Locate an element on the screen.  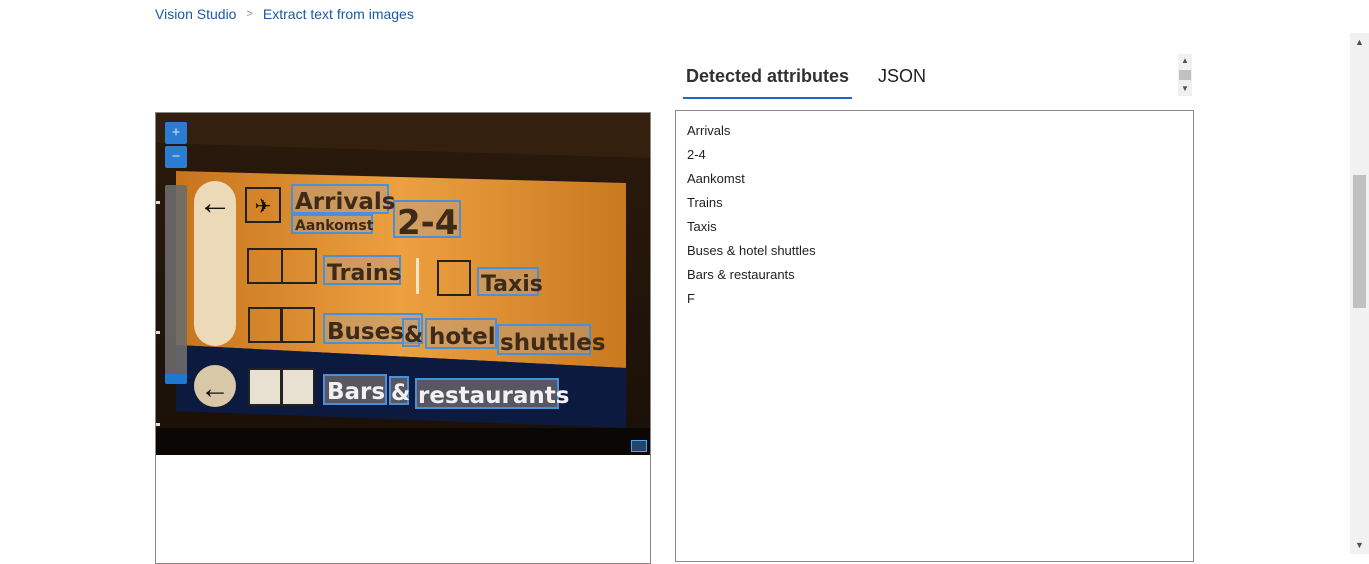
sign-word-hotel: hotel is located at coordinates (462, 337).